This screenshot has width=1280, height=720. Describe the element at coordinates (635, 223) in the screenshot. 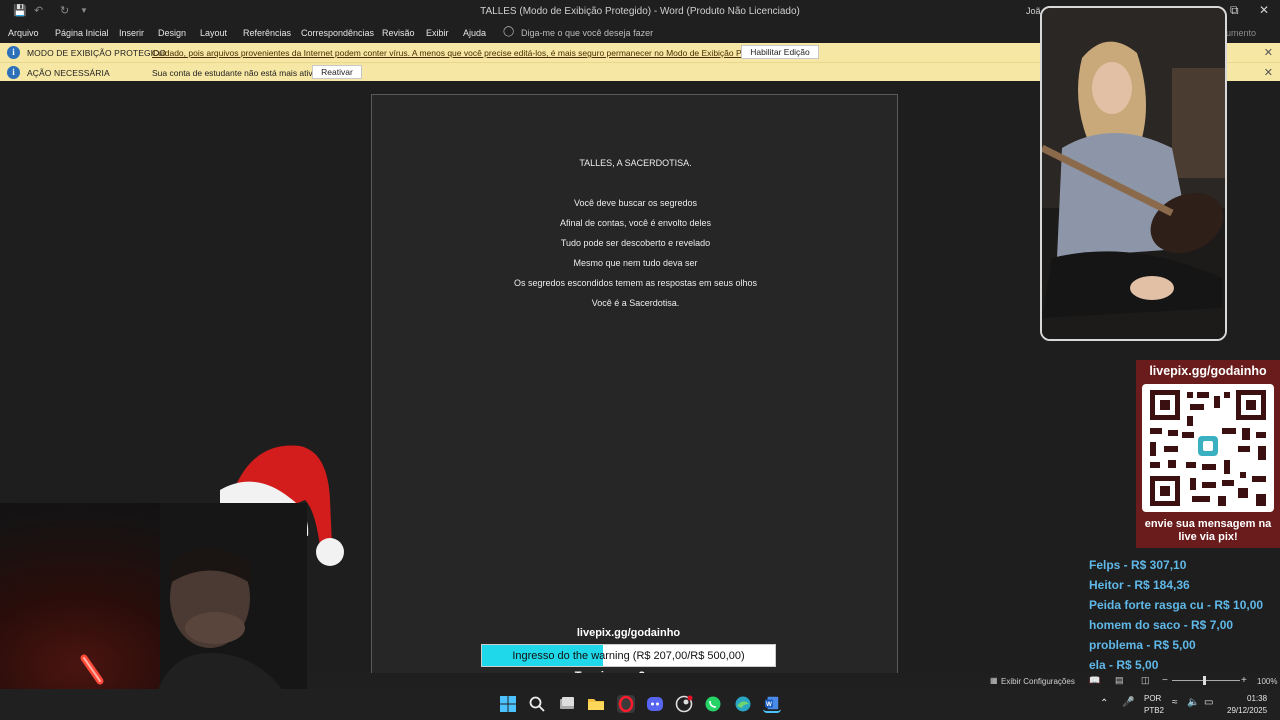

I see `document-line: Afinal de contas, você é envolto deles` at that location.